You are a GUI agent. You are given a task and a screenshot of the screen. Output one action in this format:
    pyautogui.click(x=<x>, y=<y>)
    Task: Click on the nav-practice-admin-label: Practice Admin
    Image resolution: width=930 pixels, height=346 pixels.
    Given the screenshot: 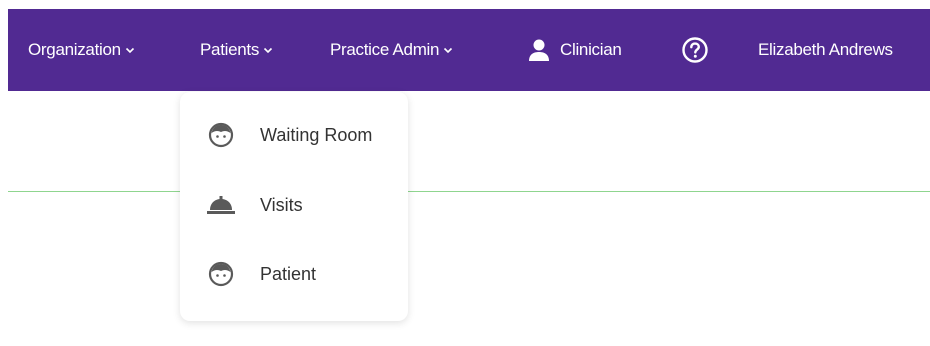 What is the action you would take?
    pyautogui.click(x=385, y=49)
    